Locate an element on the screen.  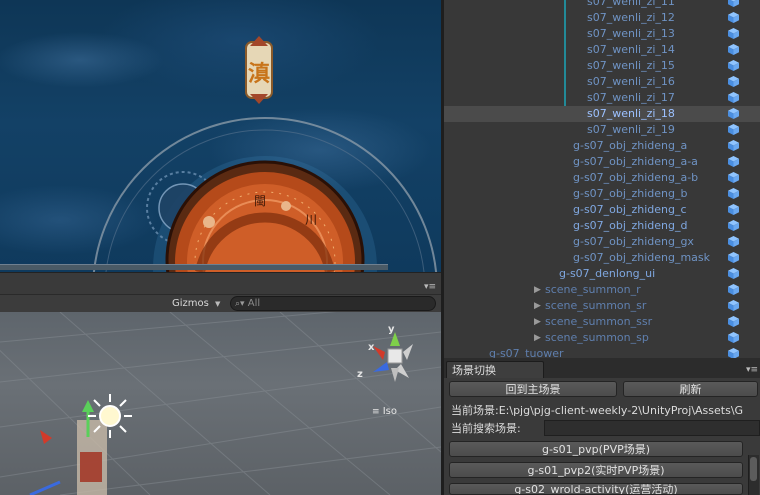
iso-label: Iso is located at coordinates (390, 411).